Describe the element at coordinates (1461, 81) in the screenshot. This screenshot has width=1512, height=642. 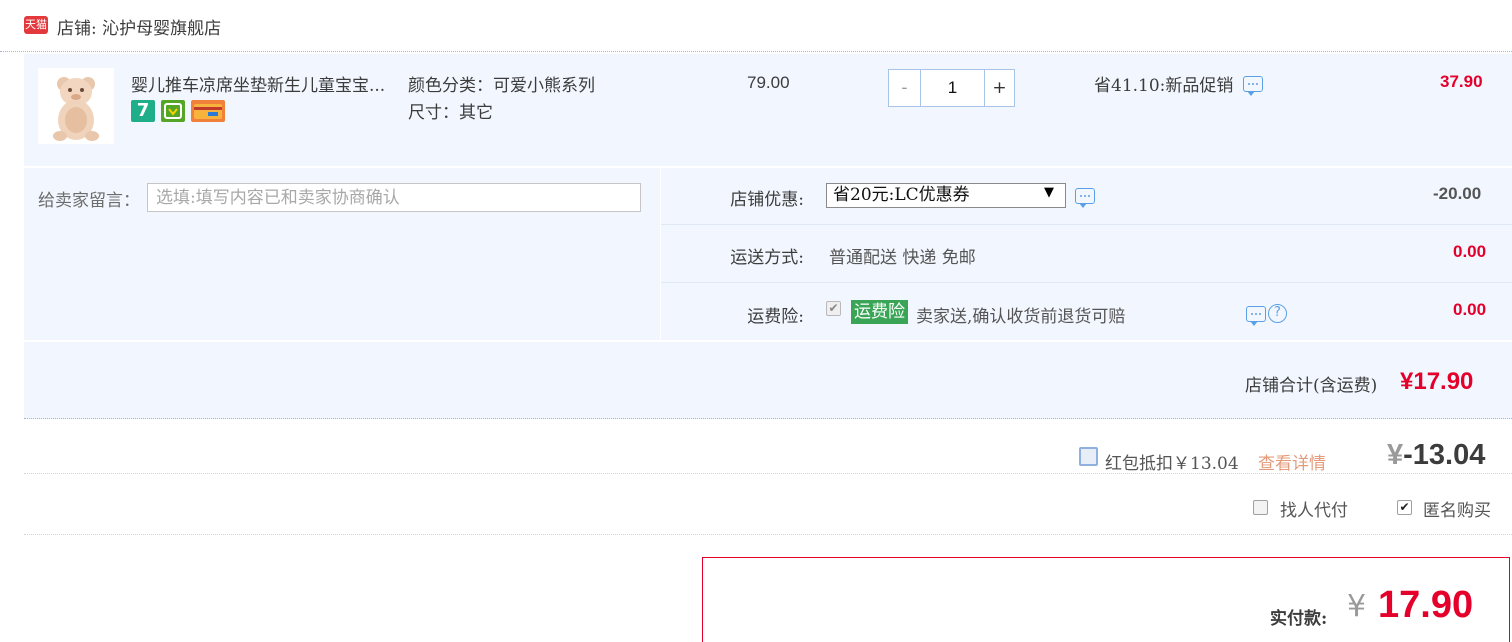
I see `item-subtotal: 37.90` at that location.